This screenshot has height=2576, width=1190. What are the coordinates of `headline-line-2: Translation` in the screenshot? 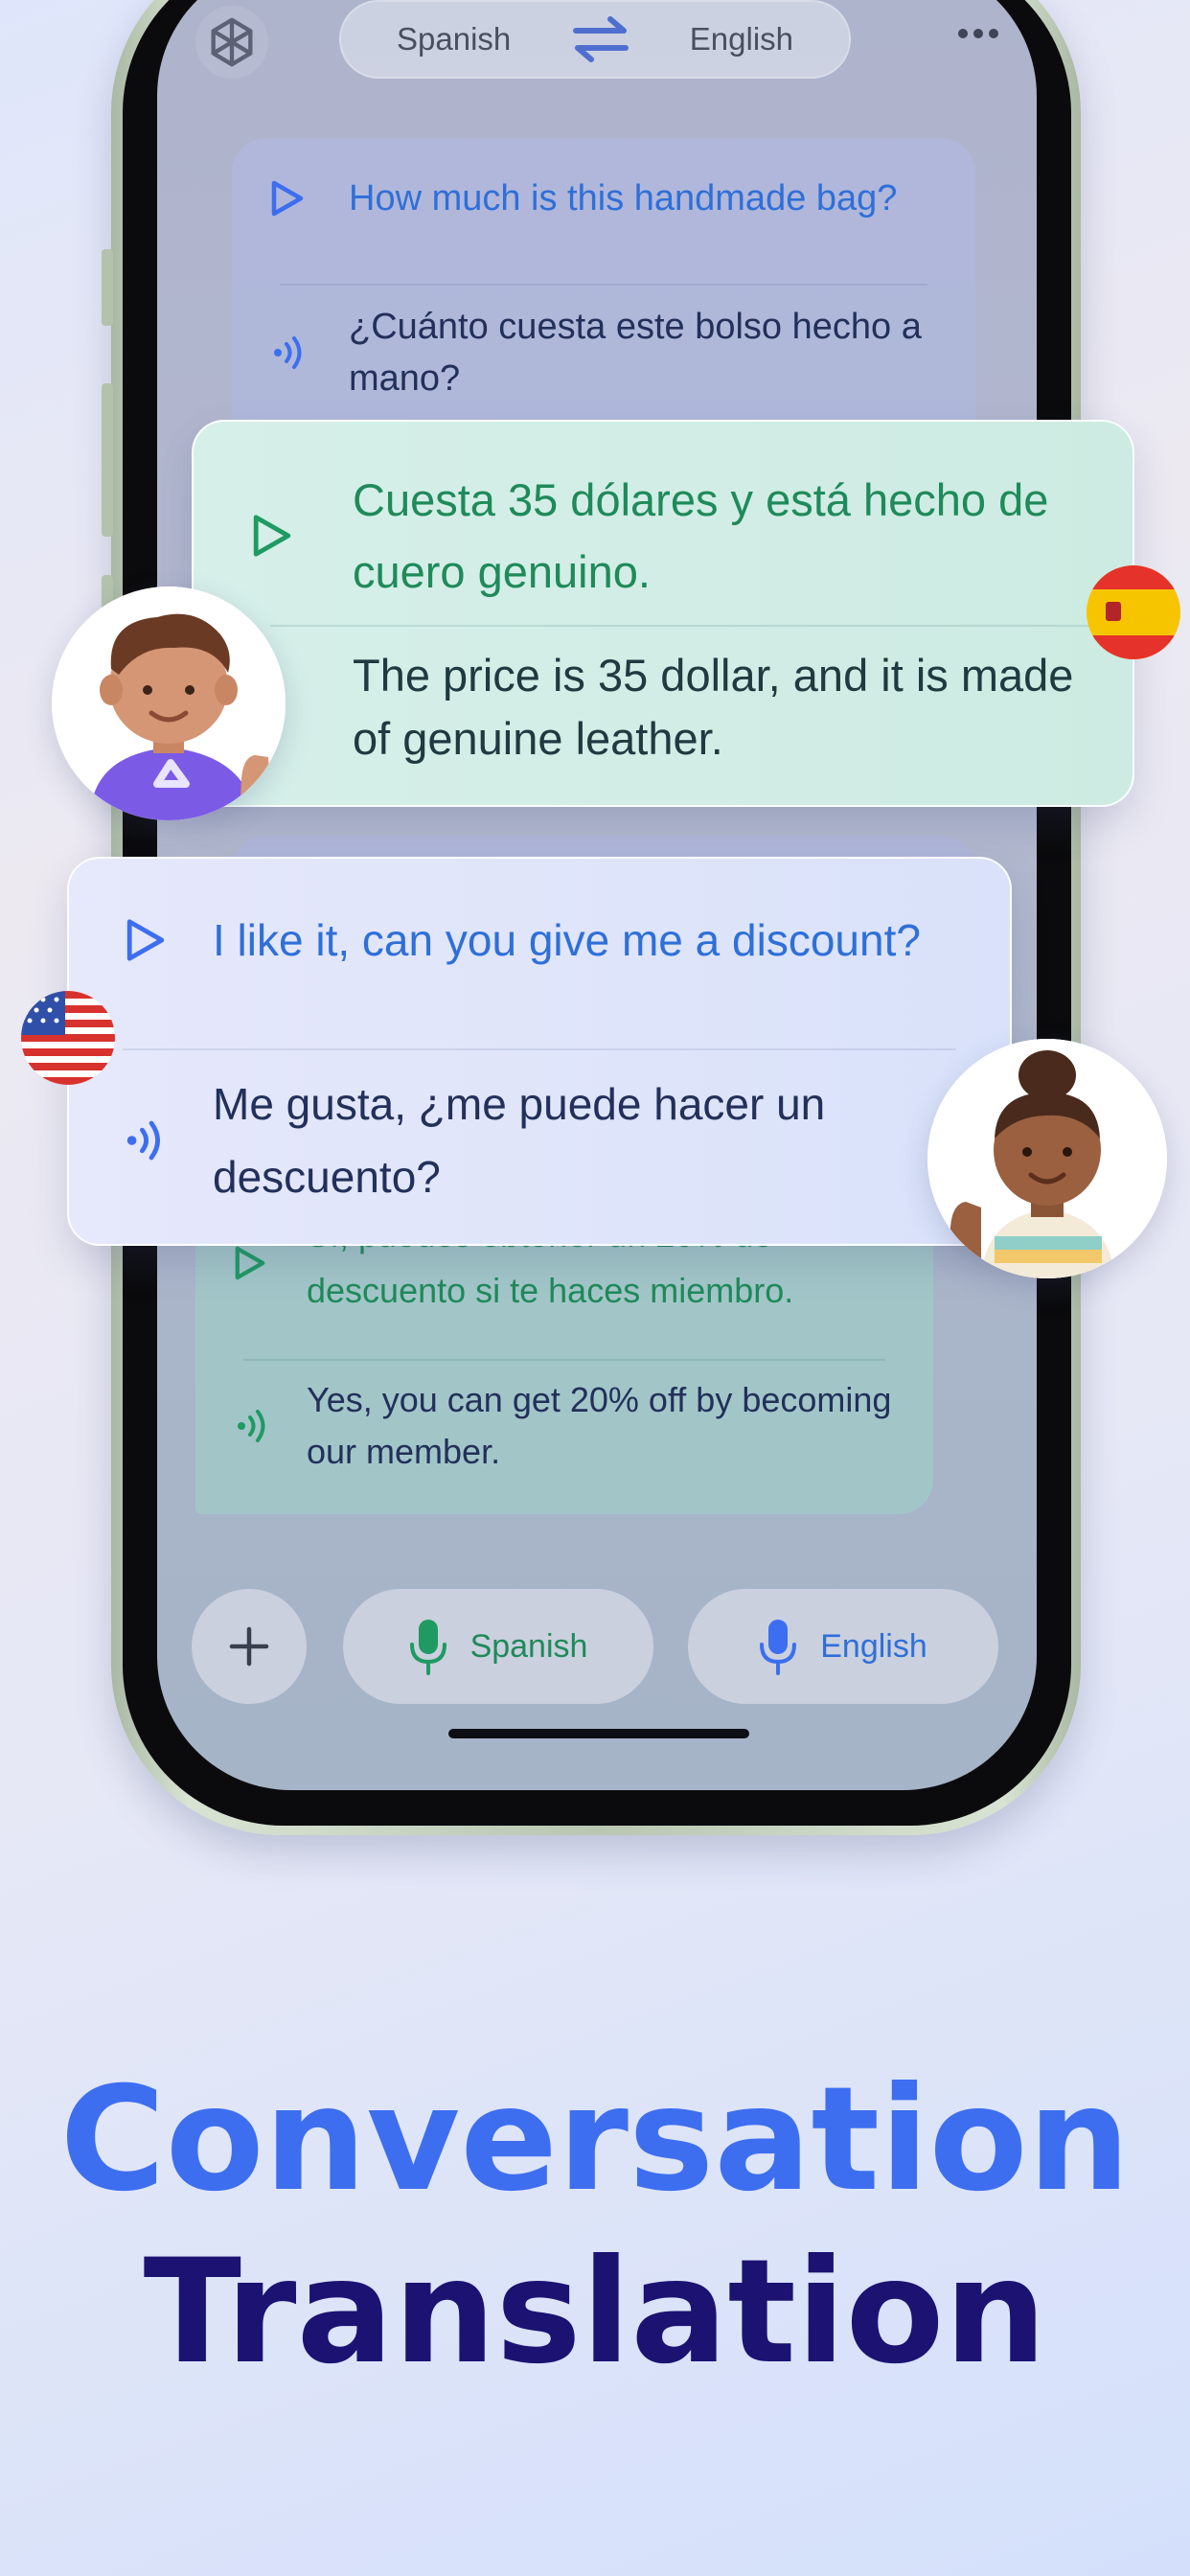 It's located at (595, 2312).